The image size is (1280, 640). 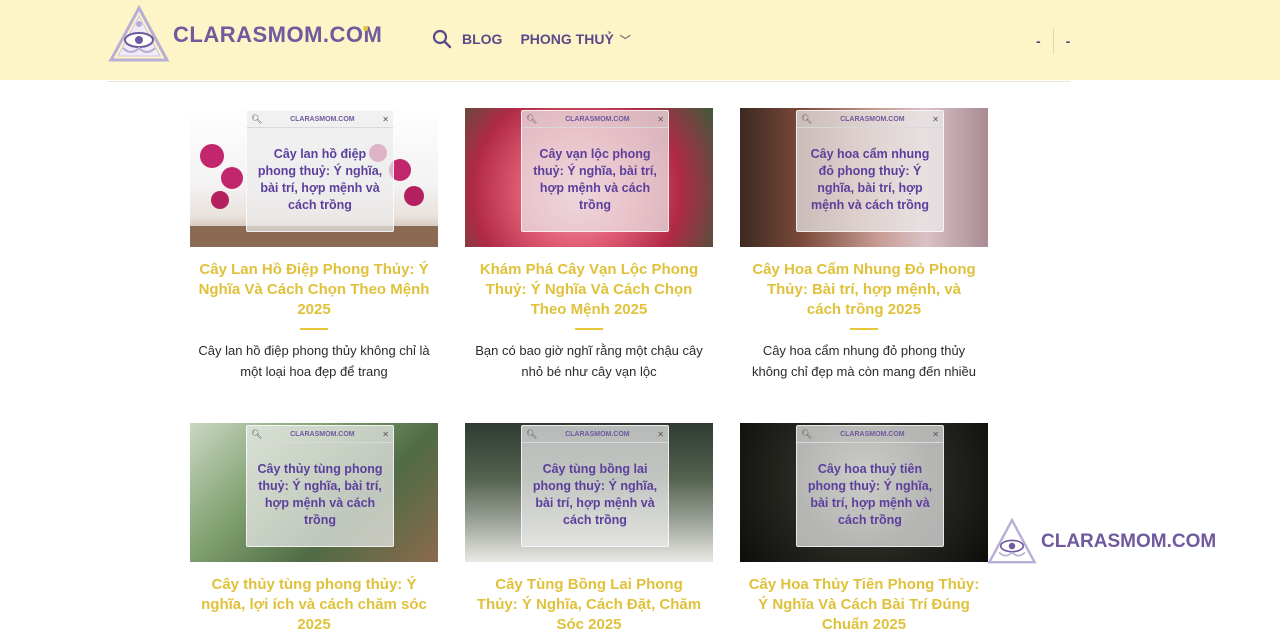 I want to click on nav-phong-thuy-label: PHONG THUỶ, so click(x=567, y=38).